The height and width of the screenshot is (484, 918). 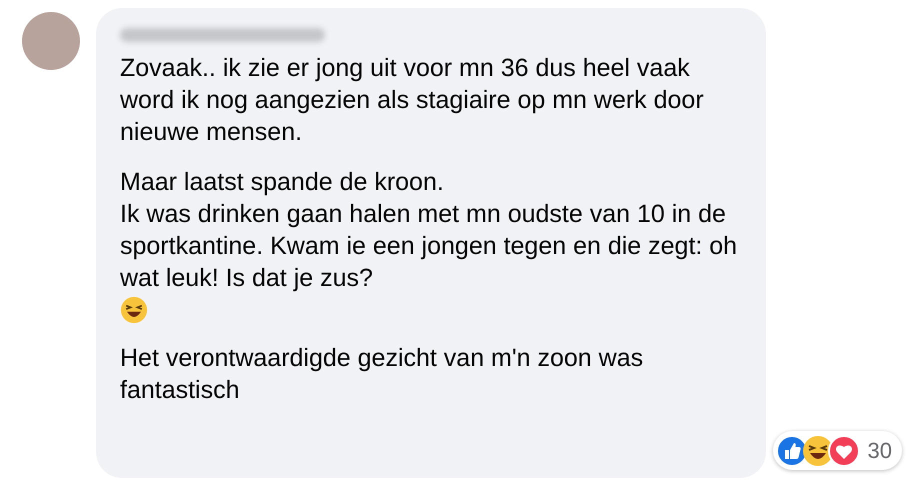 What do you see at coordinates (382, 374) in the screenshot?
I see `comment-text: Het verontwaardigde gezicht van m'n zoon was fantastisch` at bounding box center [382, 374].